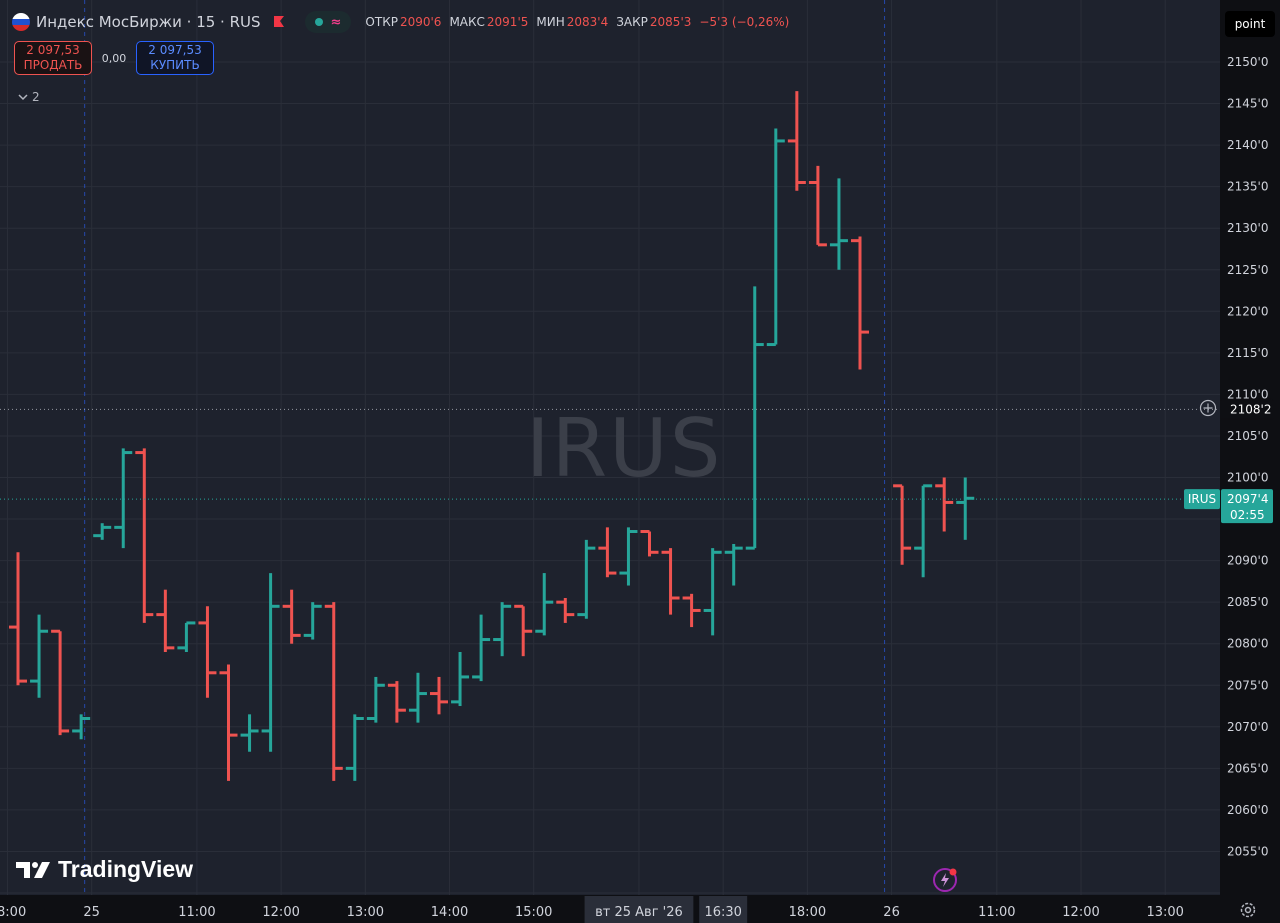 This screenshot has width=1280, height=923. Describe the element at coordinates (1247, 685) in the screenshot. I see `price-tick-label: 2075'0` at that location.